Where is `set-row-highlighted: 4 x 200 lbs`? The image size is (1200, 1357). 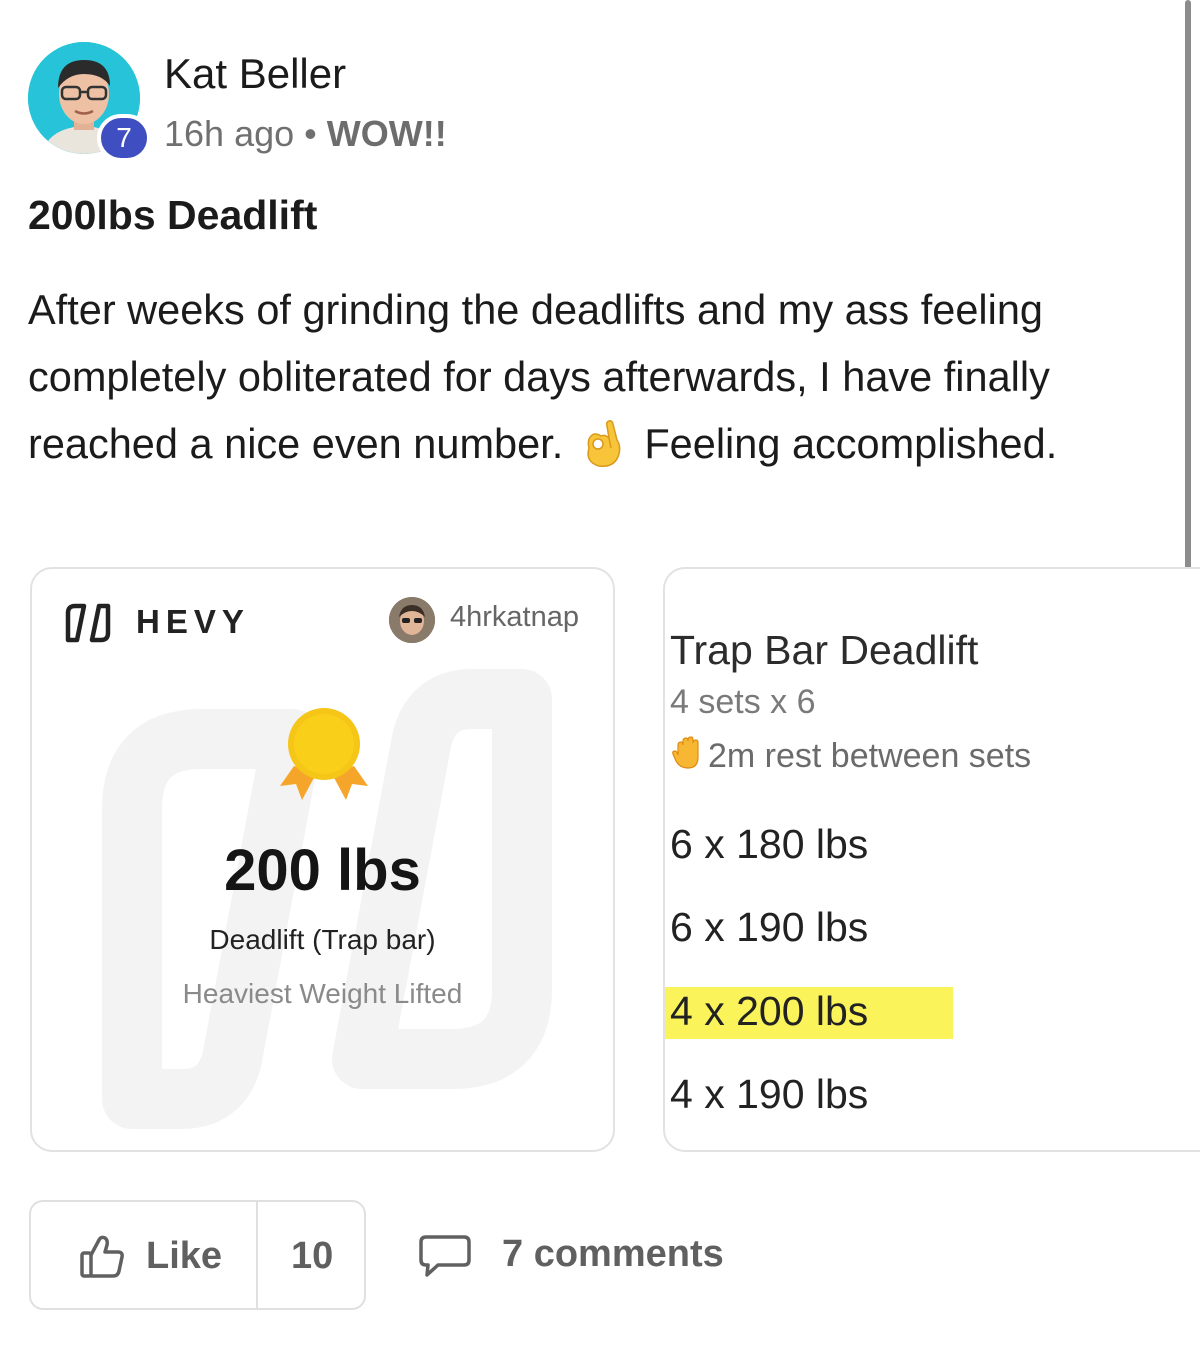 set-row-highlighted: 4 x 200 lbs is located at coordinates (769, 1011).